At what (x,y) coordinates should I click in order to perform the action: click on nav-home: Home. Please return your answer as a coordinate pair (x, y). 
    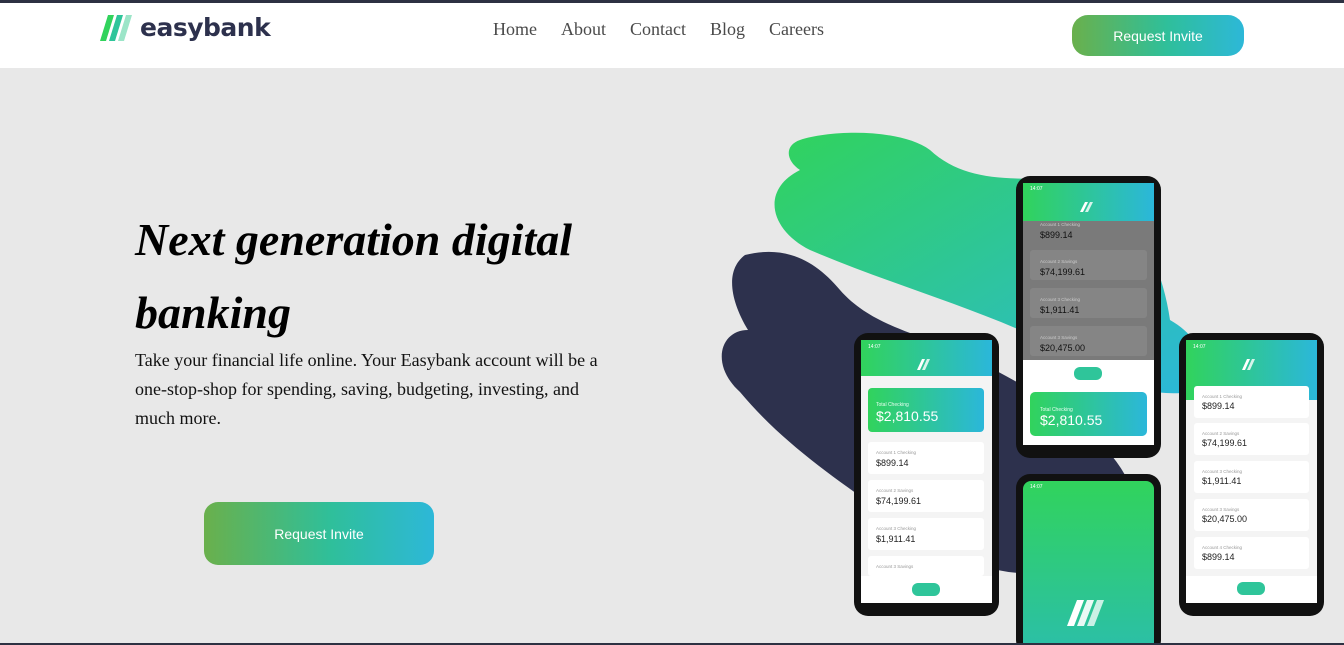
    Looking at the image, I should click on (515, 29).